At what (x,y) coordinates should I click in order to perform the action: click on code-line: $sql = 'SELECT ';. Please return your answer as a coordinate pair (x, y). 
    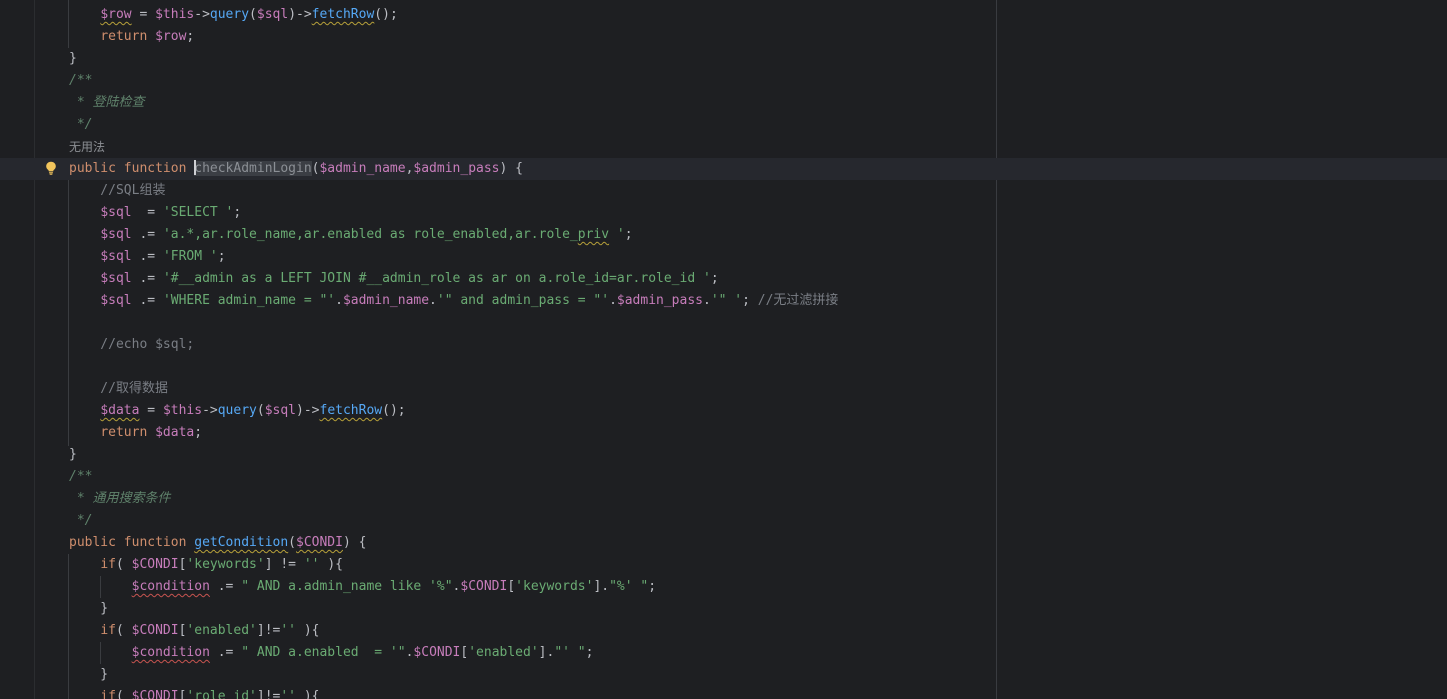
    Looking at the image, I should click on (723, 213).